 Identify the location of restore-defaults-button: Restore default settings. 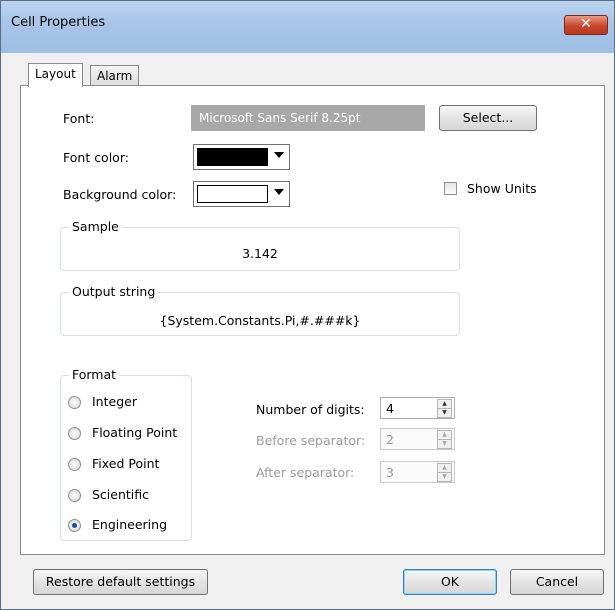
(120, 582).